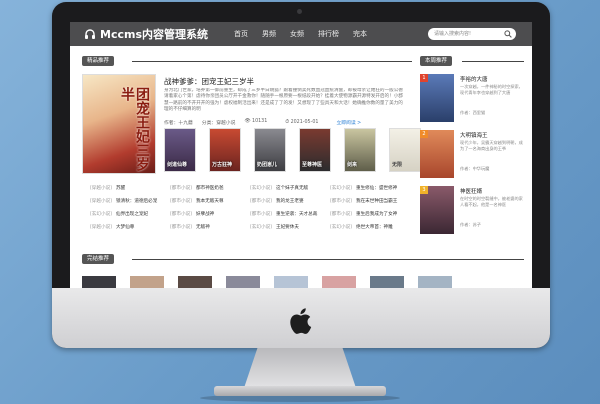 The image size is (600, 404). Describe the element at coordinates (272, 61) in the screenshot. I see `featured-divider` at that location.